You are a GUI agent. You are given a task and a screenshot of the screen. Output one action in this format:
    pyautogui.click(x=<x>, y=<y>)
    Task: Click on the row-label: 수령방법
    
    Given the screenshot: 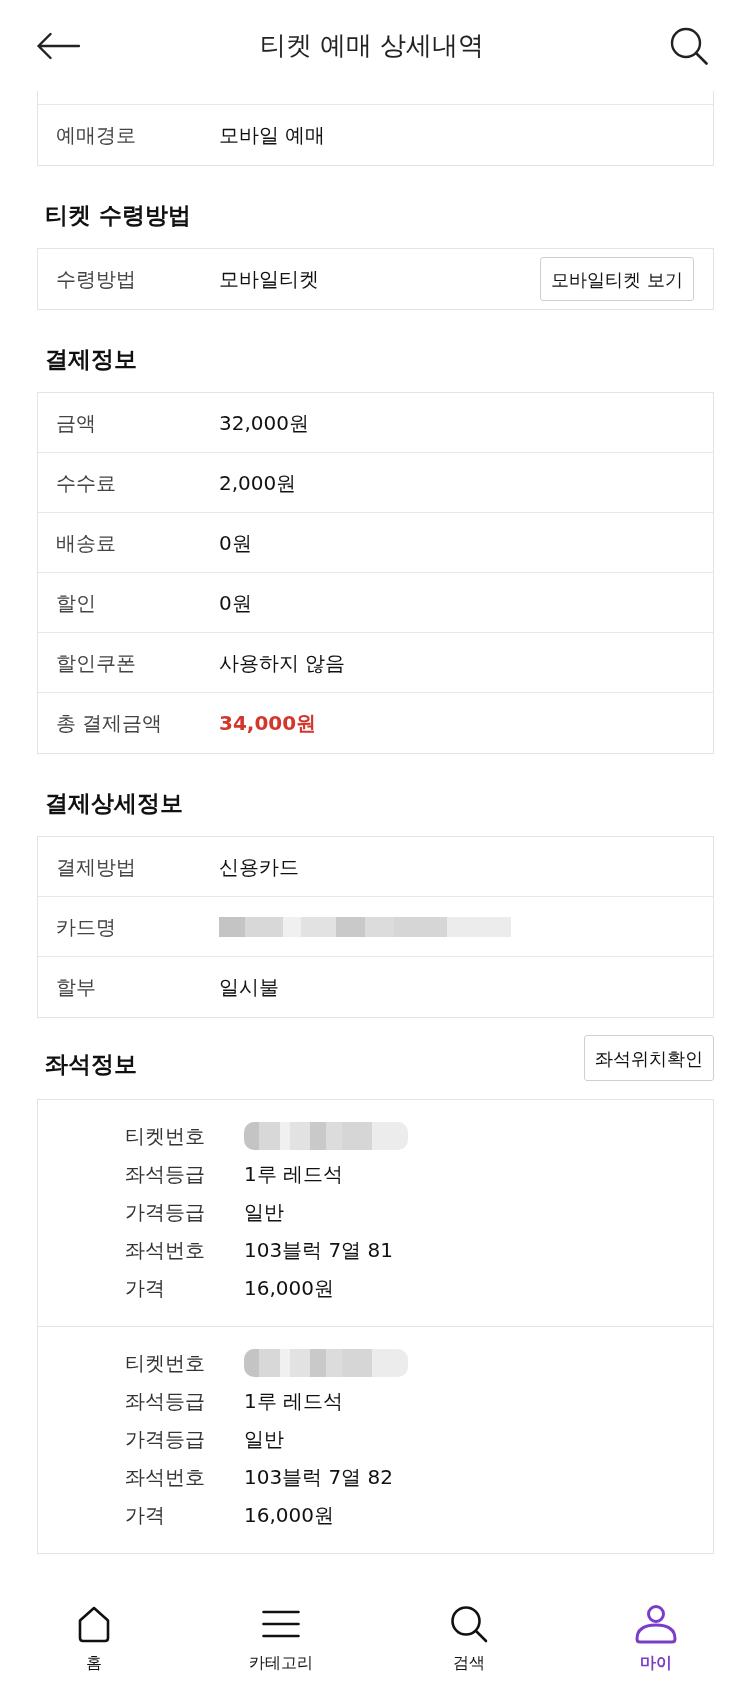 What is the action you would take?
    pyautogui.click(x=96, y=279)
    